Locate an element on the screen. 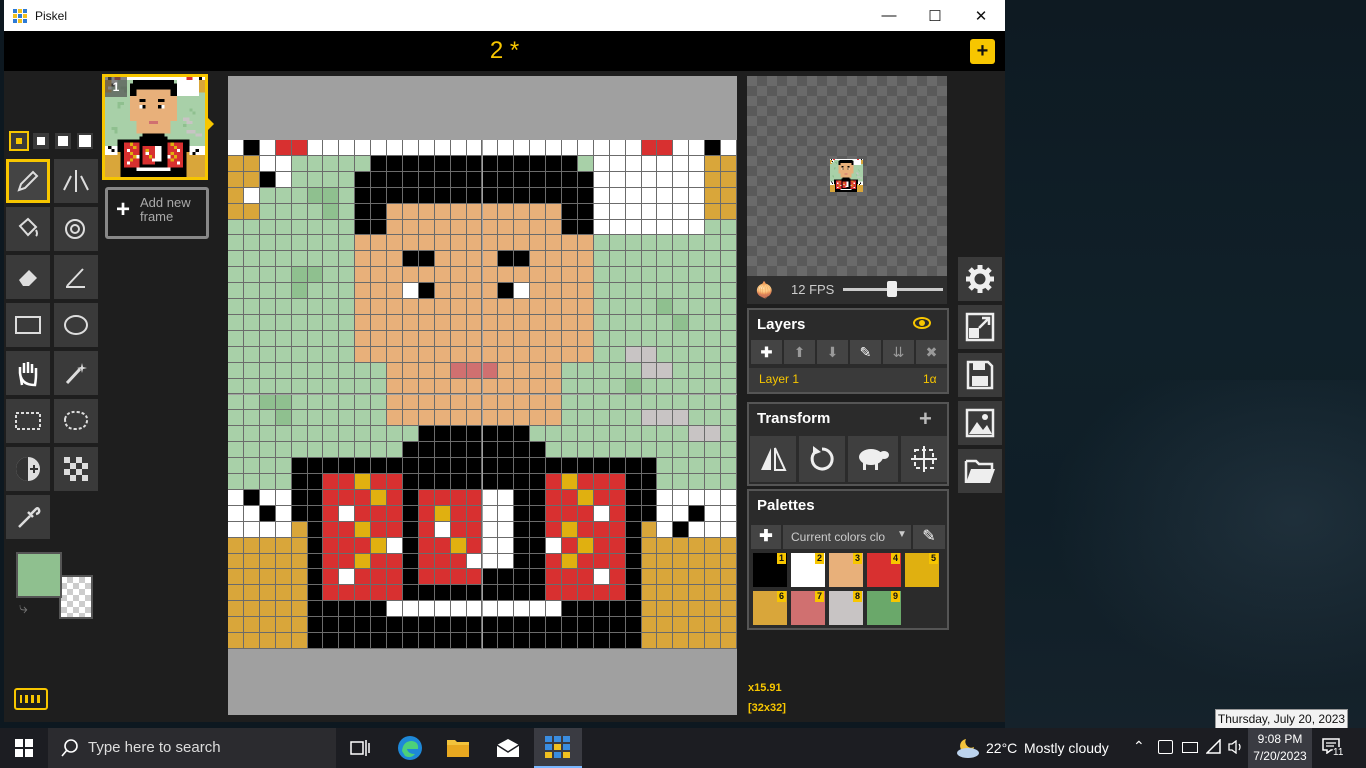 The height and width of the screenshot is (768, 1366). lasso-select-tool is located at coordinates (76, 421).